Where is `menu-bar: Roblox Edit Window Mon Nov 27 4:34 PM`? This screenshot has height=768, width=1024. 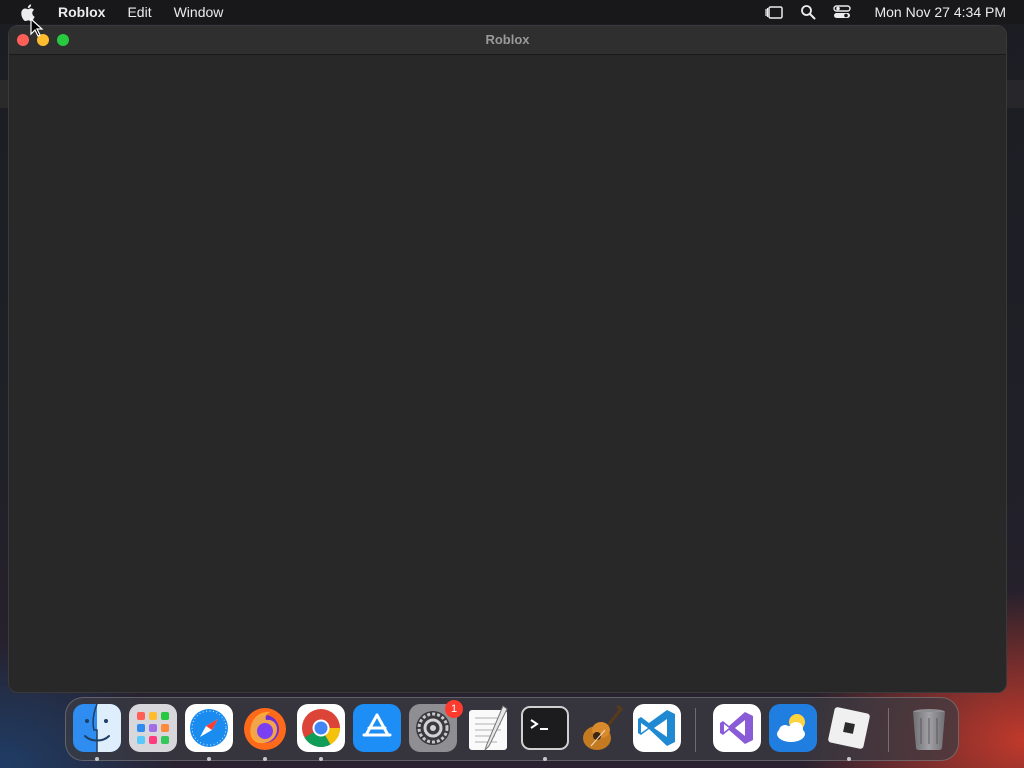
menu-bar: Roblox Edit Window Mon Nov 27 4:34 PM is located at coordinates (512, 12).